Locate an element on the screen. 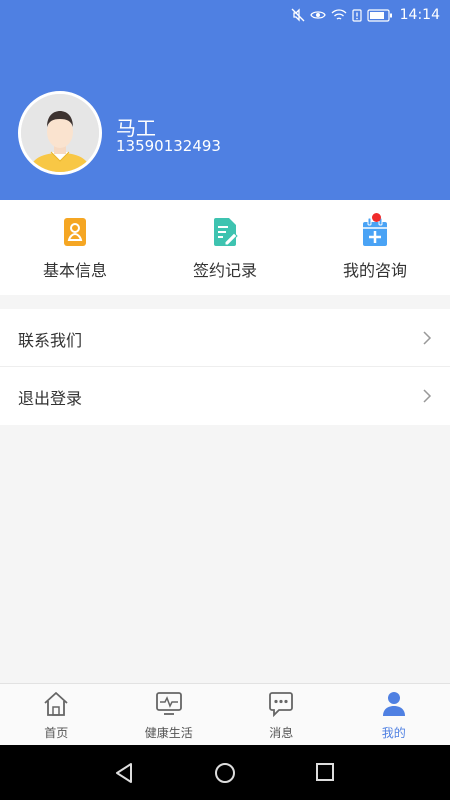 This screenshot has width=450, height=800. home-nav-icon is located at coordinates (225, 773).